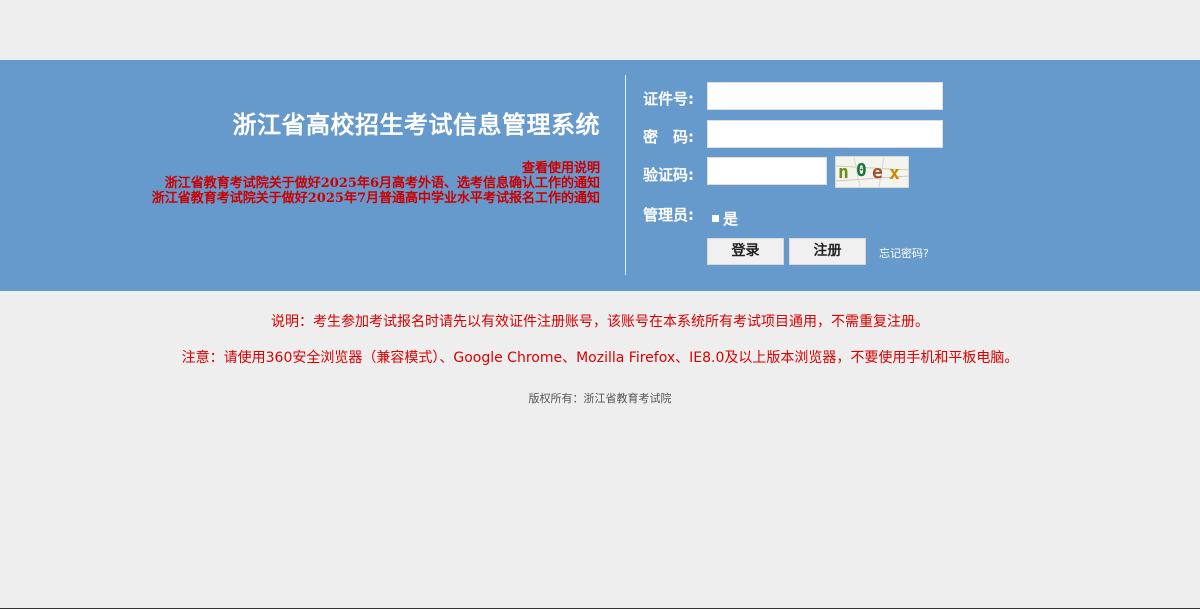 This screenshot has height=609, width=1200. I want to click on id-number-label: 证件号:, so click(668, 99).